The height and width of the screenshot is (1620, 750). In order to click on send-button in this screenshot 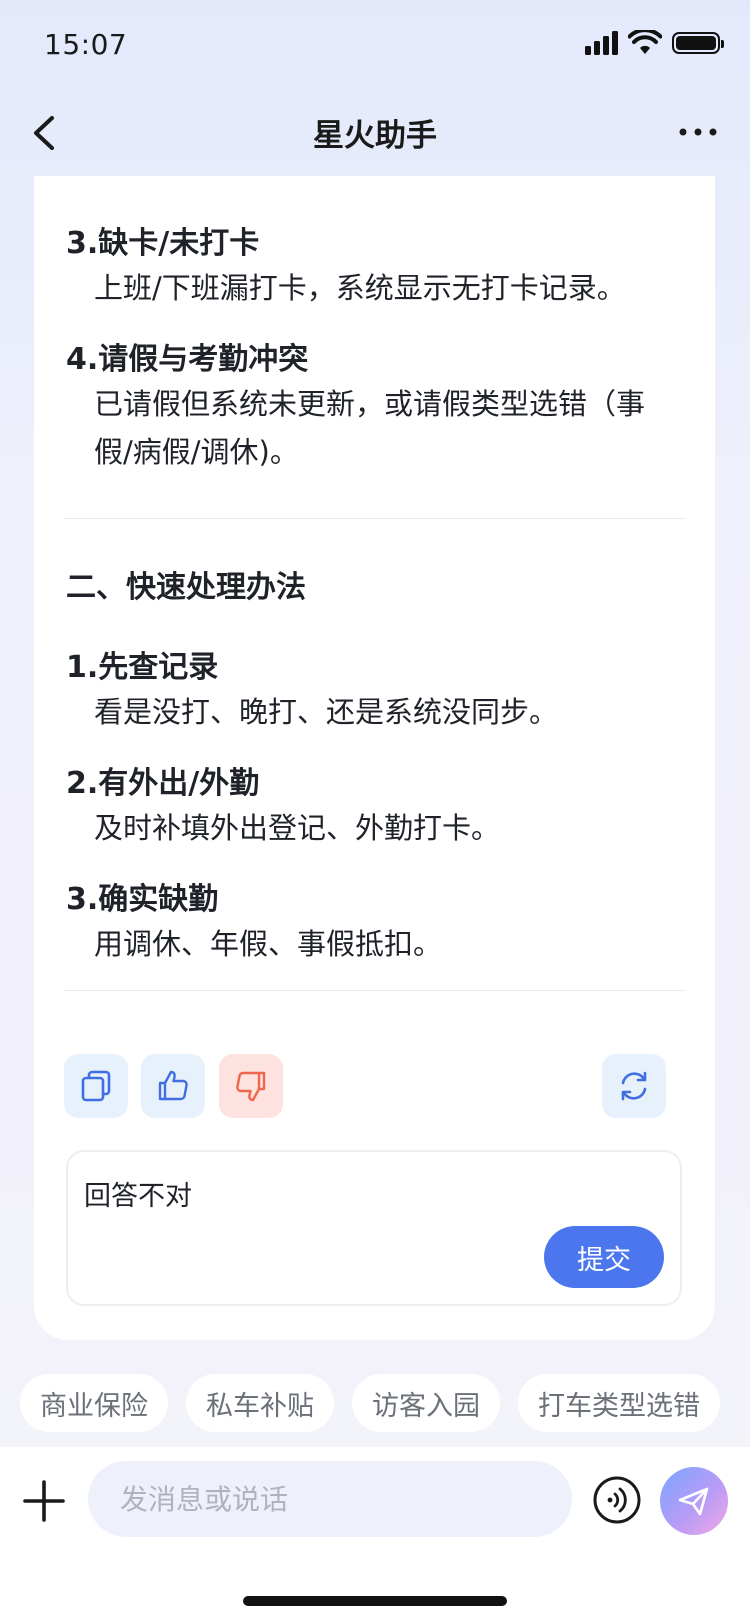, I will do `click(694, 1501)`.